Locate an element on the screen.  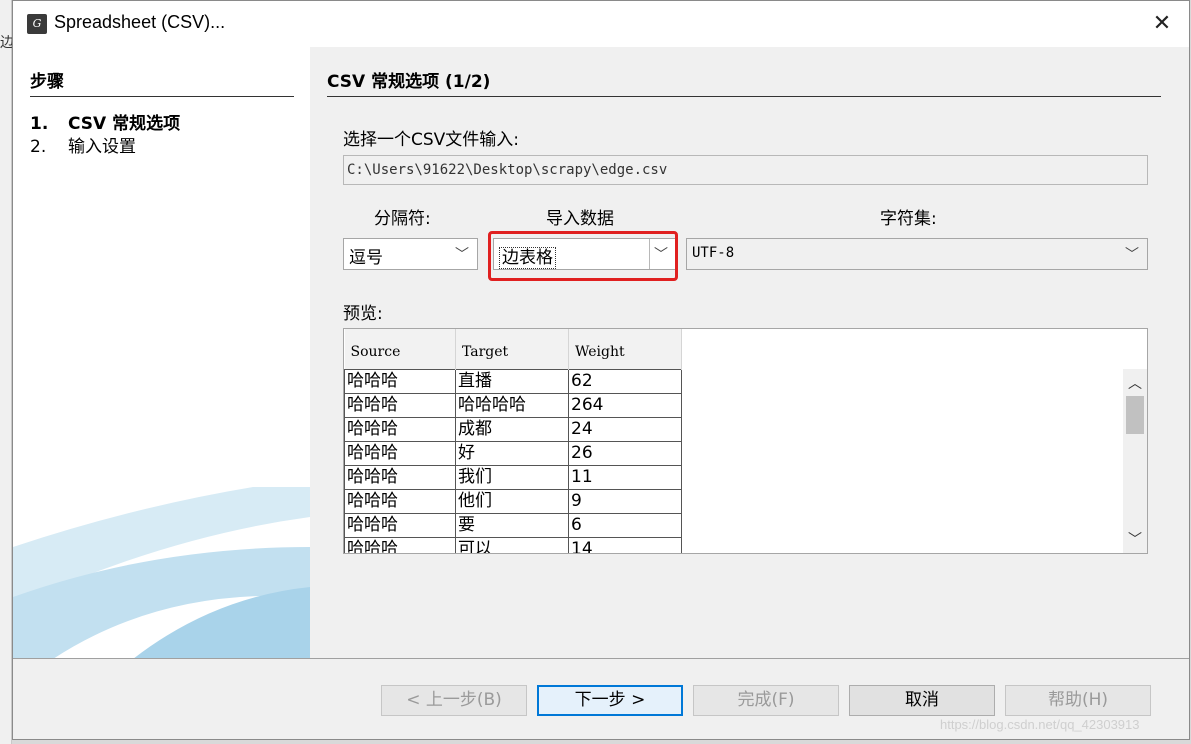
table-row: 哈哈哈 要 6 is located at coordinates (513, 525).